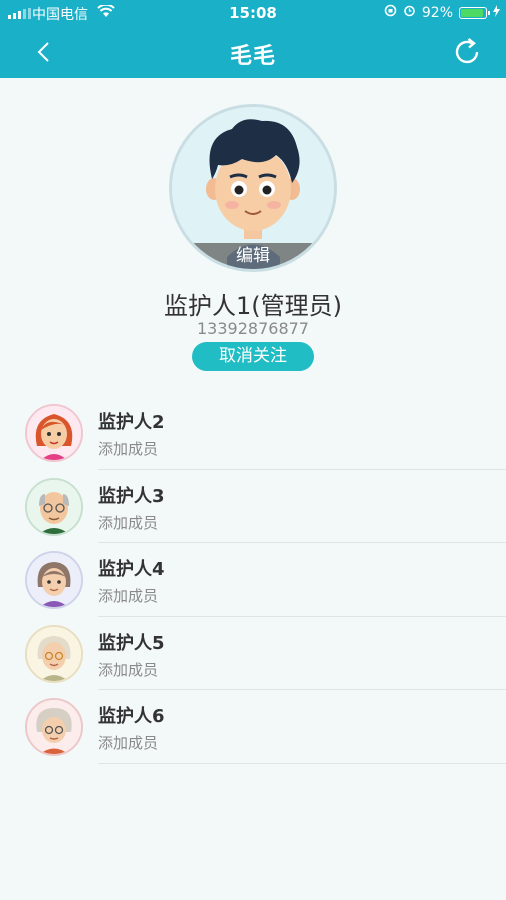  I want to click on main-member-phone: 13392876877, so click(253, 328).